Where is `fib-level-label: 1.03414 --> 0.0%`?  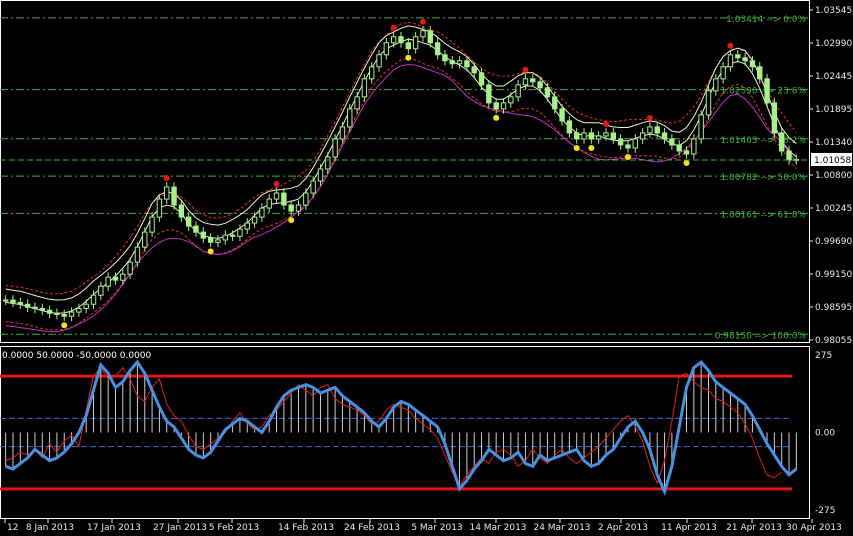 fib-level-label: 1.03414 --> 0.0% is located at coordinates (766, 20).